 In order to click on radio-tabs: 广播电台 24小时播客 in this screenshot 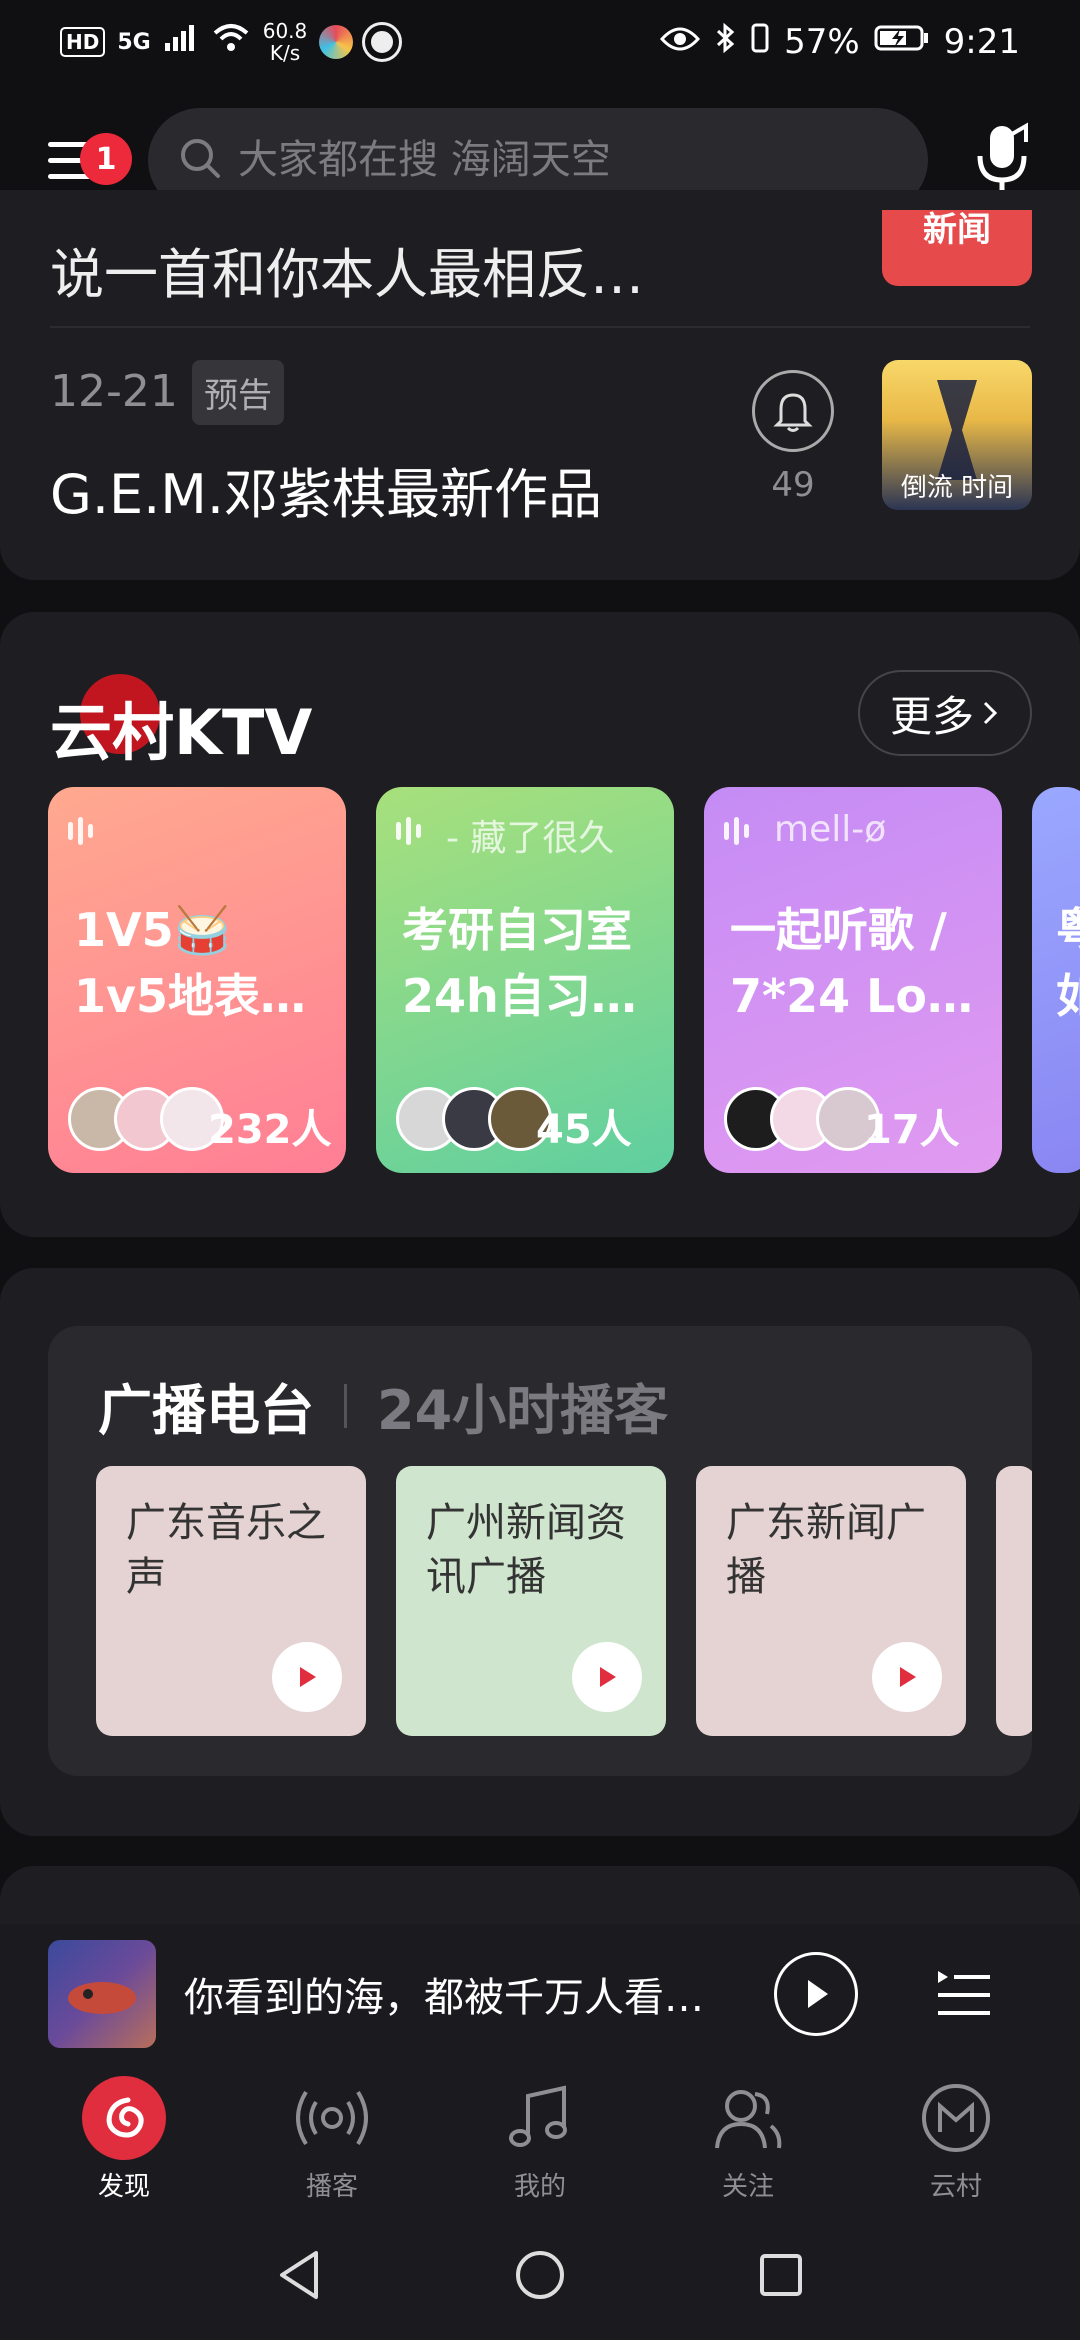, I will do `click(383, 1405)`.